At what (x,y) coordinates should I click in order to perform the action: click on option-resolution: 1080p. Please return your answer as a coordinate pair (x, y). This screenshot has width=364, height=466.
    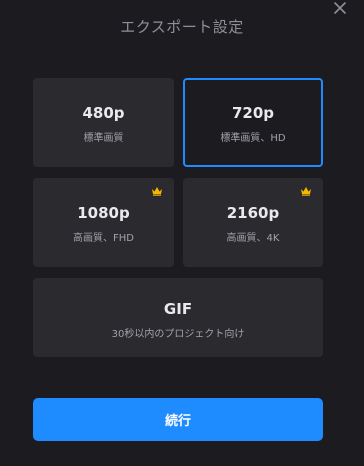
    Looking at the image, I should click on (103, 213).